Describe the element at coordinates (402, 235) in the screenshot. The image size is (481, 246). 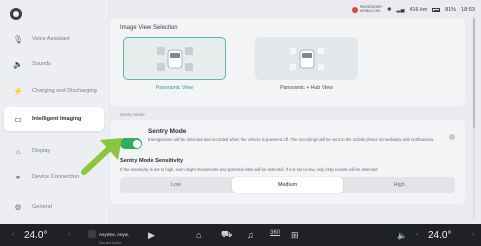
I see `volume-icon: 🔈` at that location.